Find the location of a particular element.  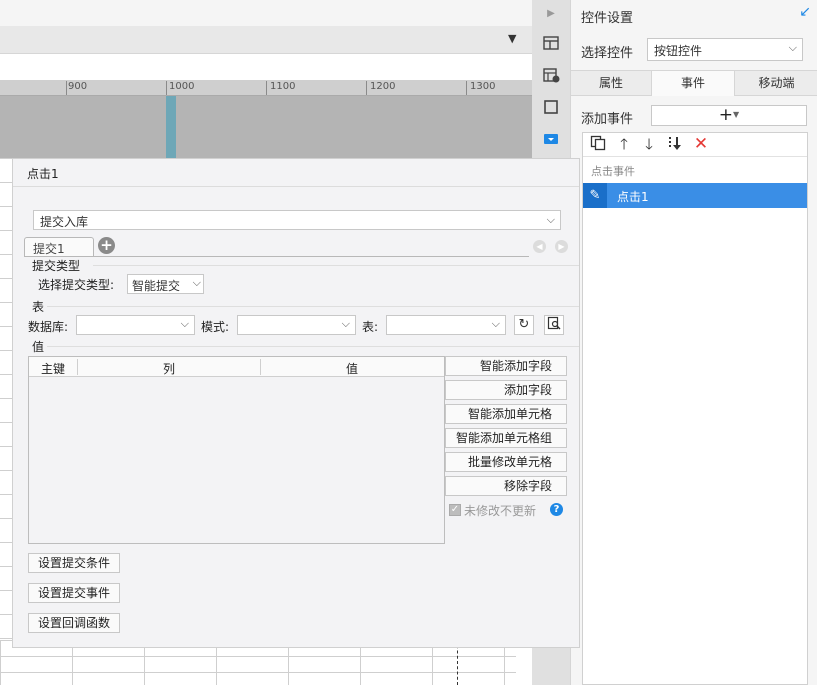

tab-events: 事件 is located at coordinates (693, 83).